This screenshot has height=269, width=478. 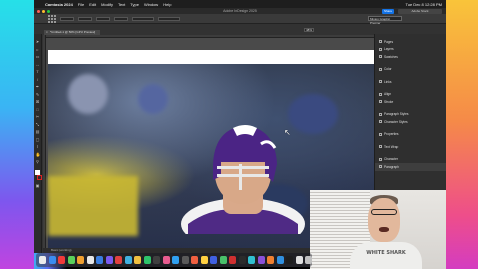 What do you see at coordinates (39, 177) in the screenshot?
I see `stroke-swatch` at bounding box center [39, 177].